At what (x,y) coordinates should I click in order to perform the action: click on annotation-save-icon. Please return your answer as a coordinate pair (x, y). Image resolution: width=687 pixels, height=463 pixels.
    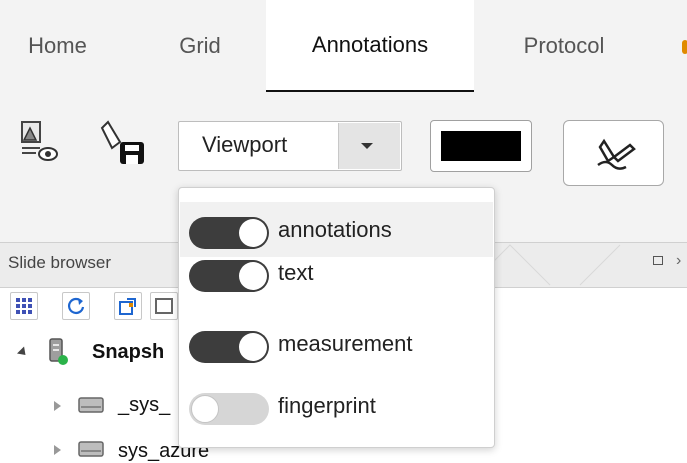
    Looking at the image, I should click on (121, 141).